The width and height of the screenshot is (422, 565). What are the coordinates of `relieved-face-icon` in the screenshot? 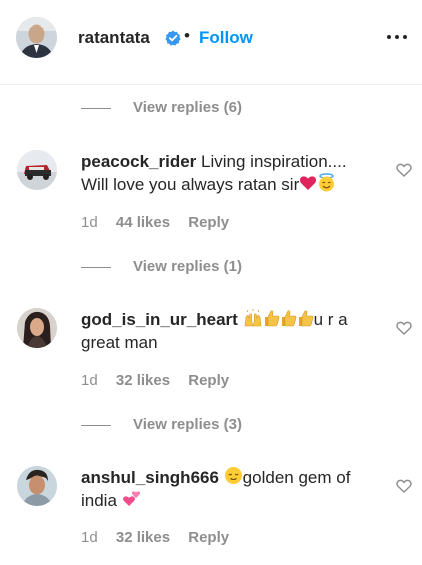 It's located at (233, 475).